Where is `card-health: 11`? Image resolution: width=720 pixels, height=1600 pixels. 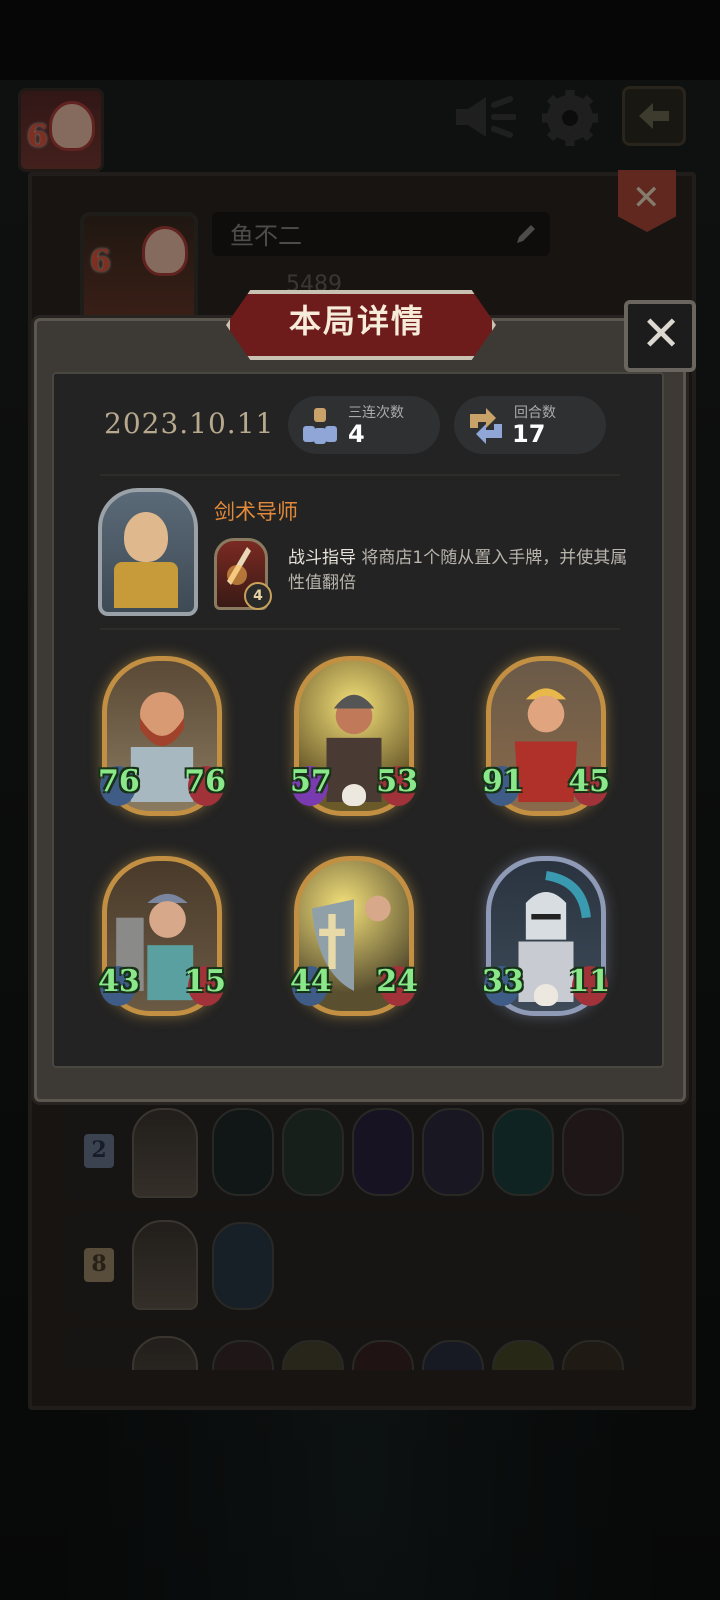 card-health: 11 is located at coordinates (589, 981).